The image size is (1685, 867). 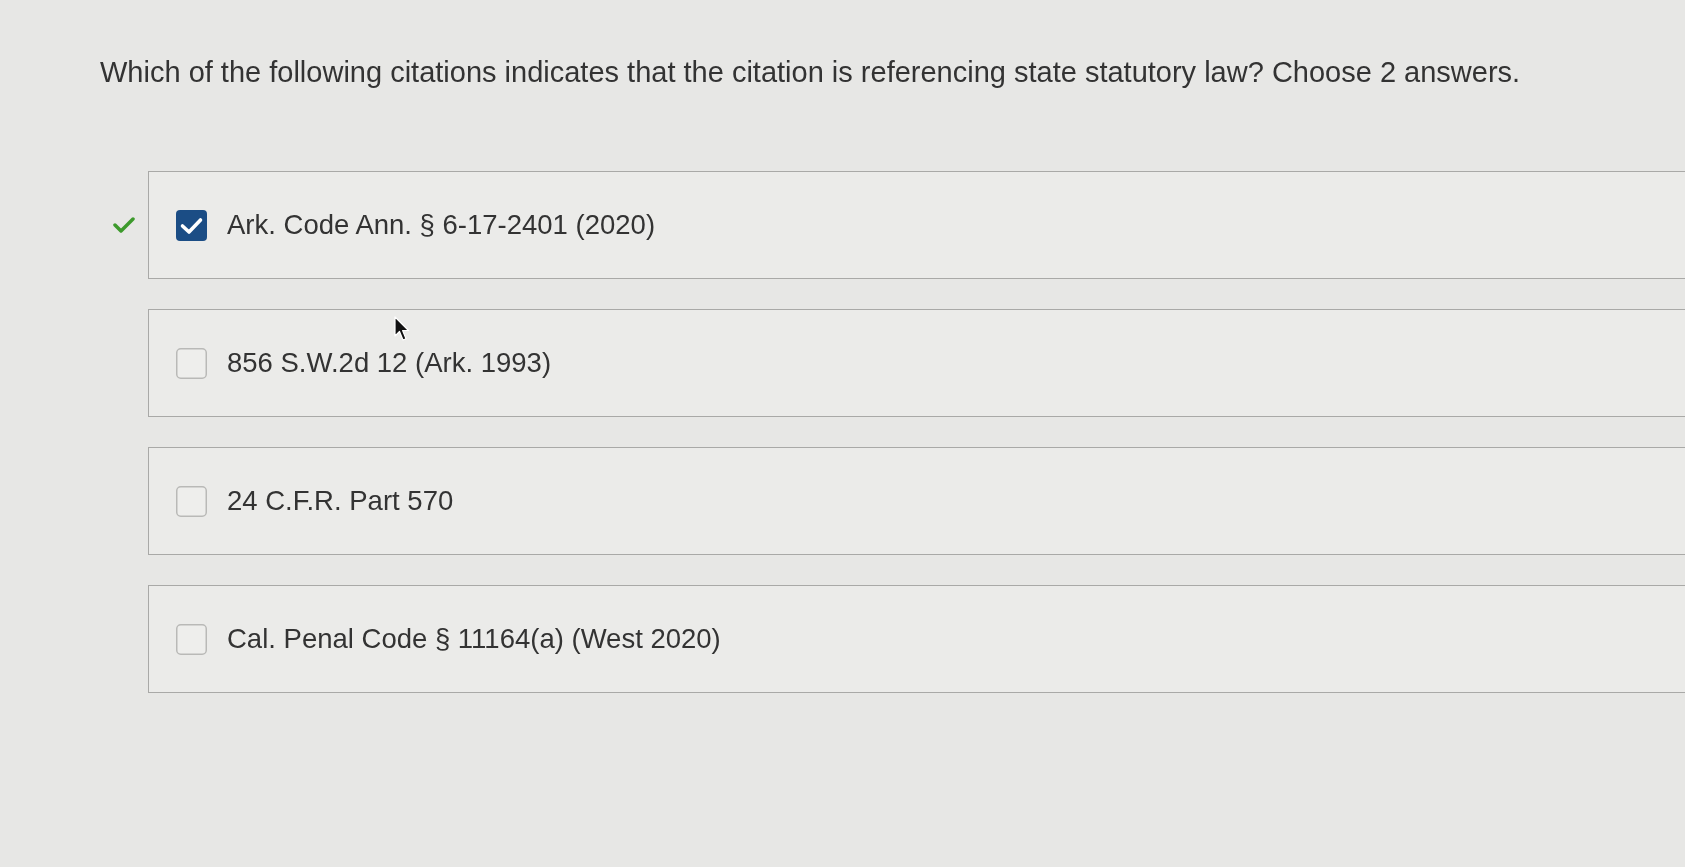 What do you see at coordinates (474, 639) in the screenshot?
I see `option-label: Cal. Penal Code § 11164(a) (West 2020)` at bounding box center [474, 639].